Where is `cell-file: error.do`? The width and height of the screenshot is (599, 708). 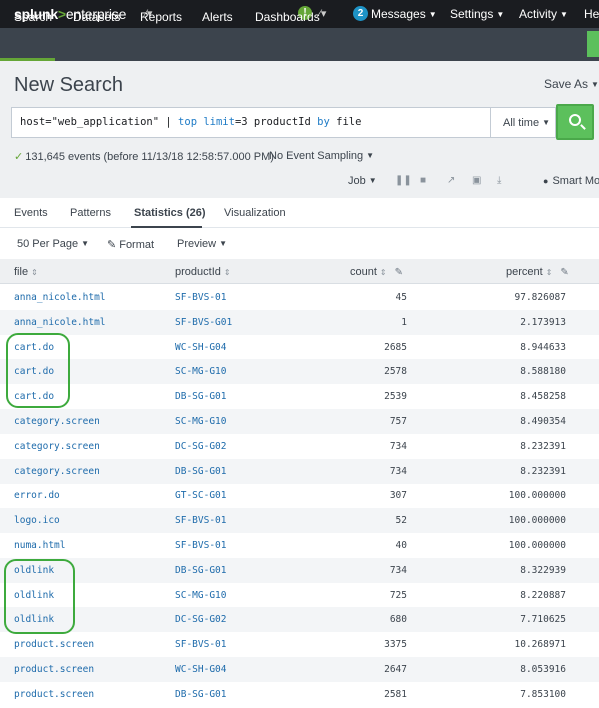 cell-file: error.do is located at coordinates (37, 495).